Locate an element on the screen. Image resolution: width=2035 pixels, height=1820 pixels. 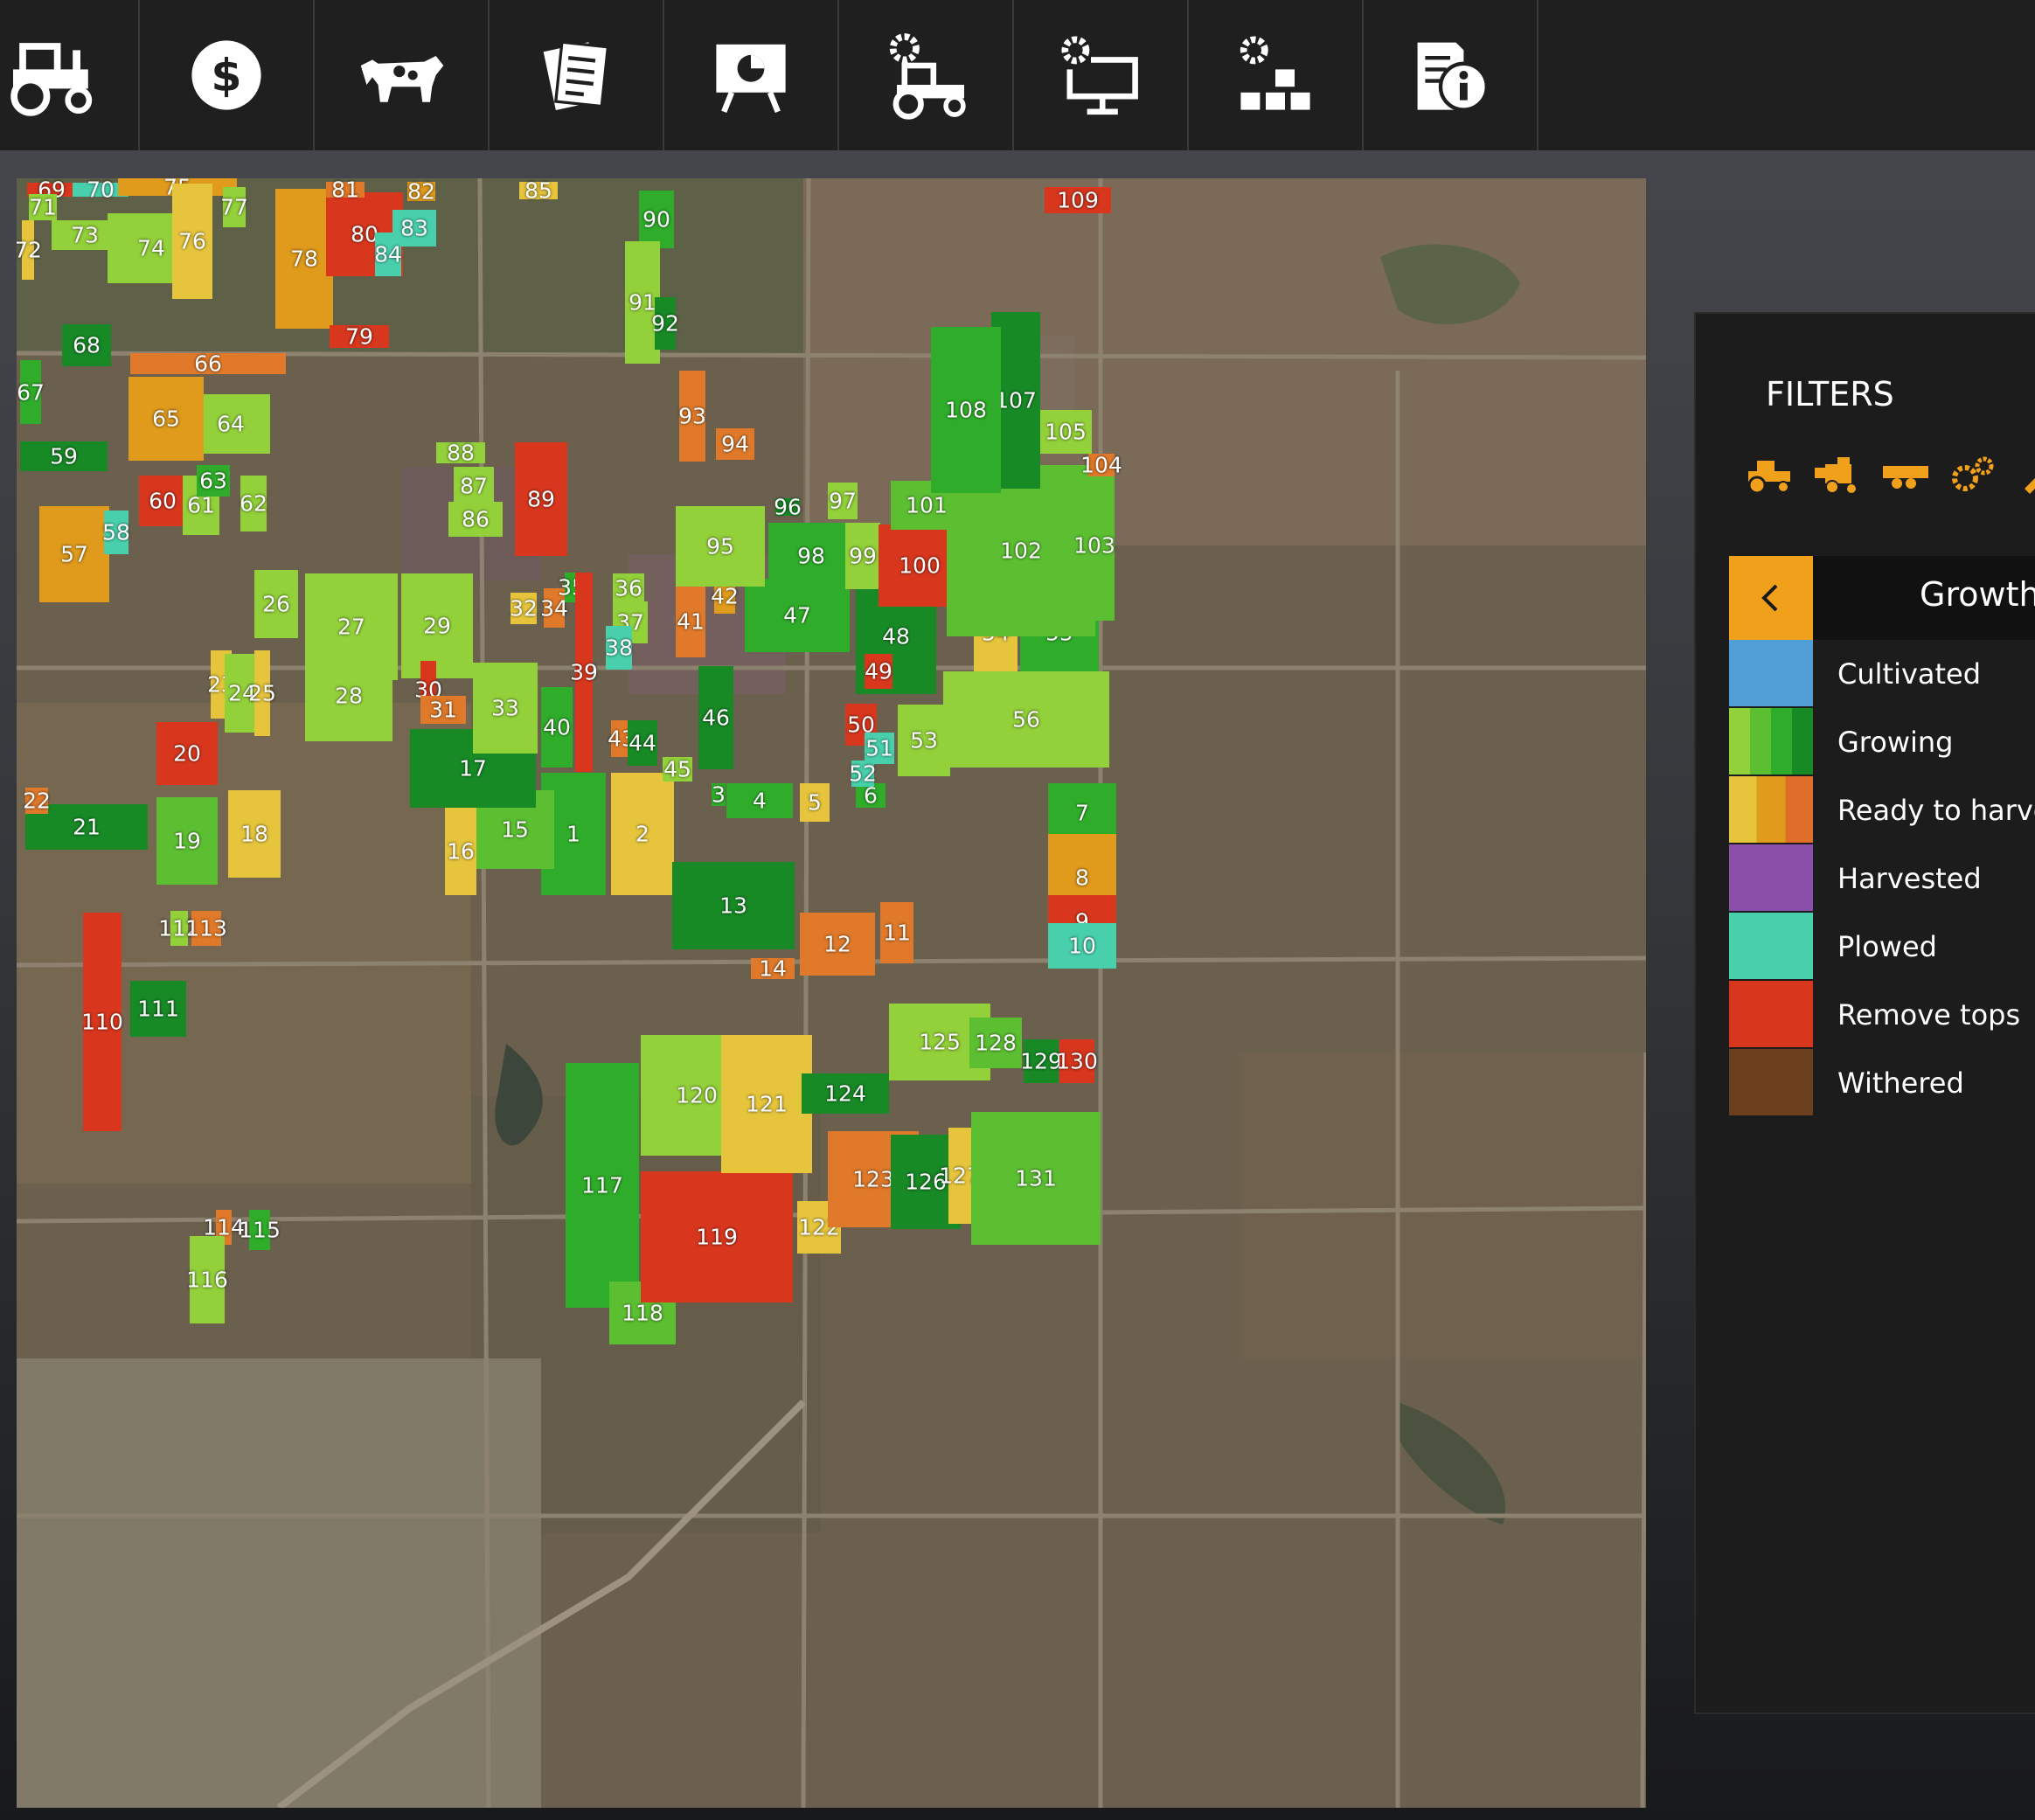
field-label: 131 is located at coordinates (1036, 1178).